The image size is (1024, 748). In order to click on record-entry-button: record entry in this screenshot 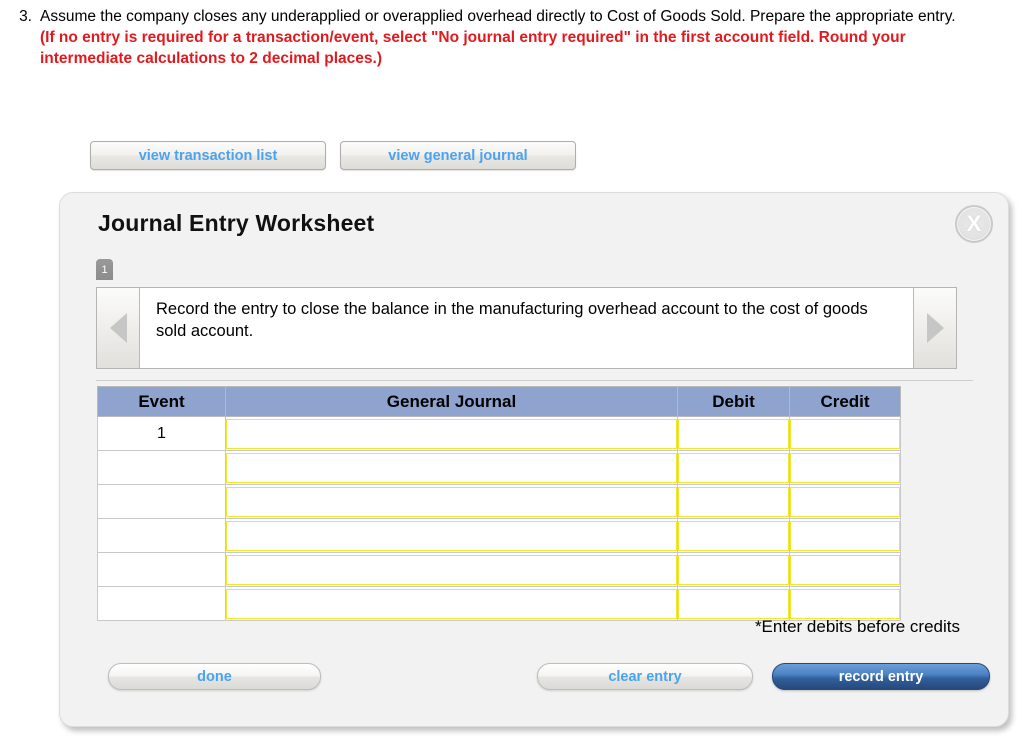, I will do `click(881, 676)`.